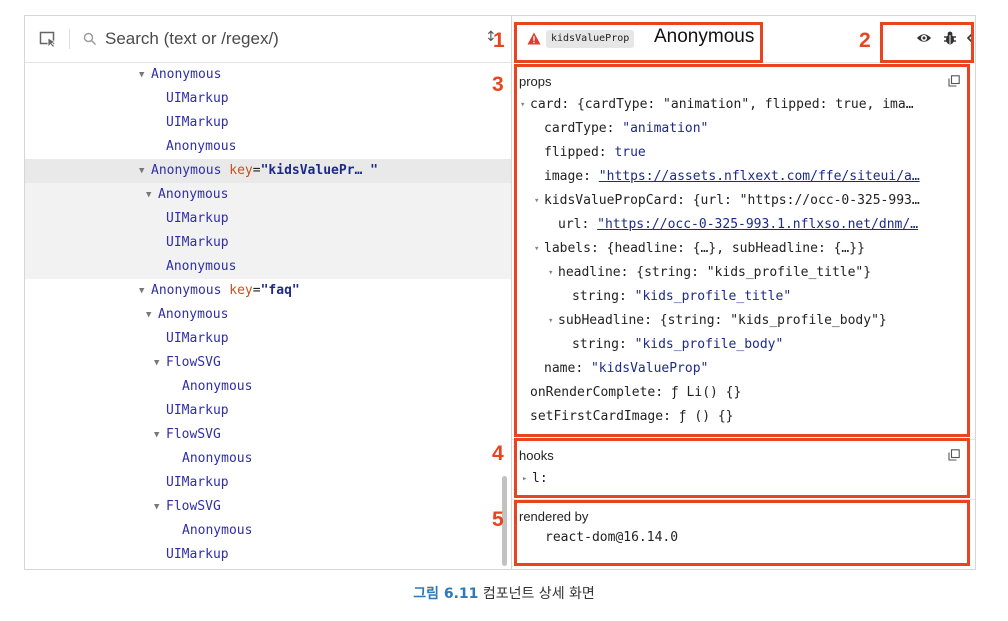 Image resolution: width=1008 pixels, height=621 pixels. What do you see at coordinates (499, 40) in the screenshot?
I see `annotation-number-1: 1` at bounding box center [499, 40].